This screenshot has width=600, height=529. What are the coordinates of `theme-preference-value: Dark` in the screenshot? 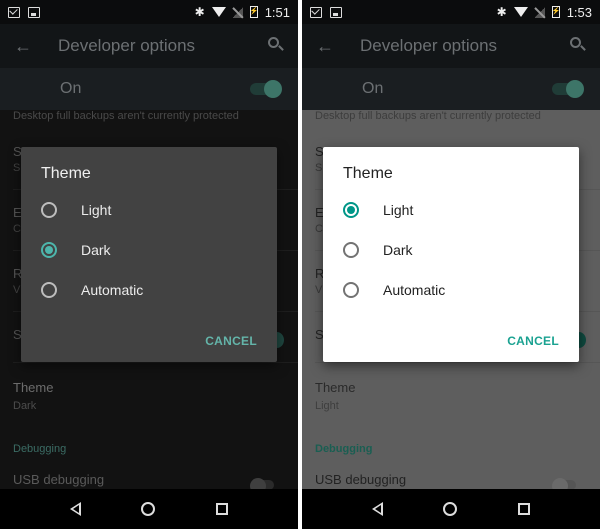 It's located at (25, 406).